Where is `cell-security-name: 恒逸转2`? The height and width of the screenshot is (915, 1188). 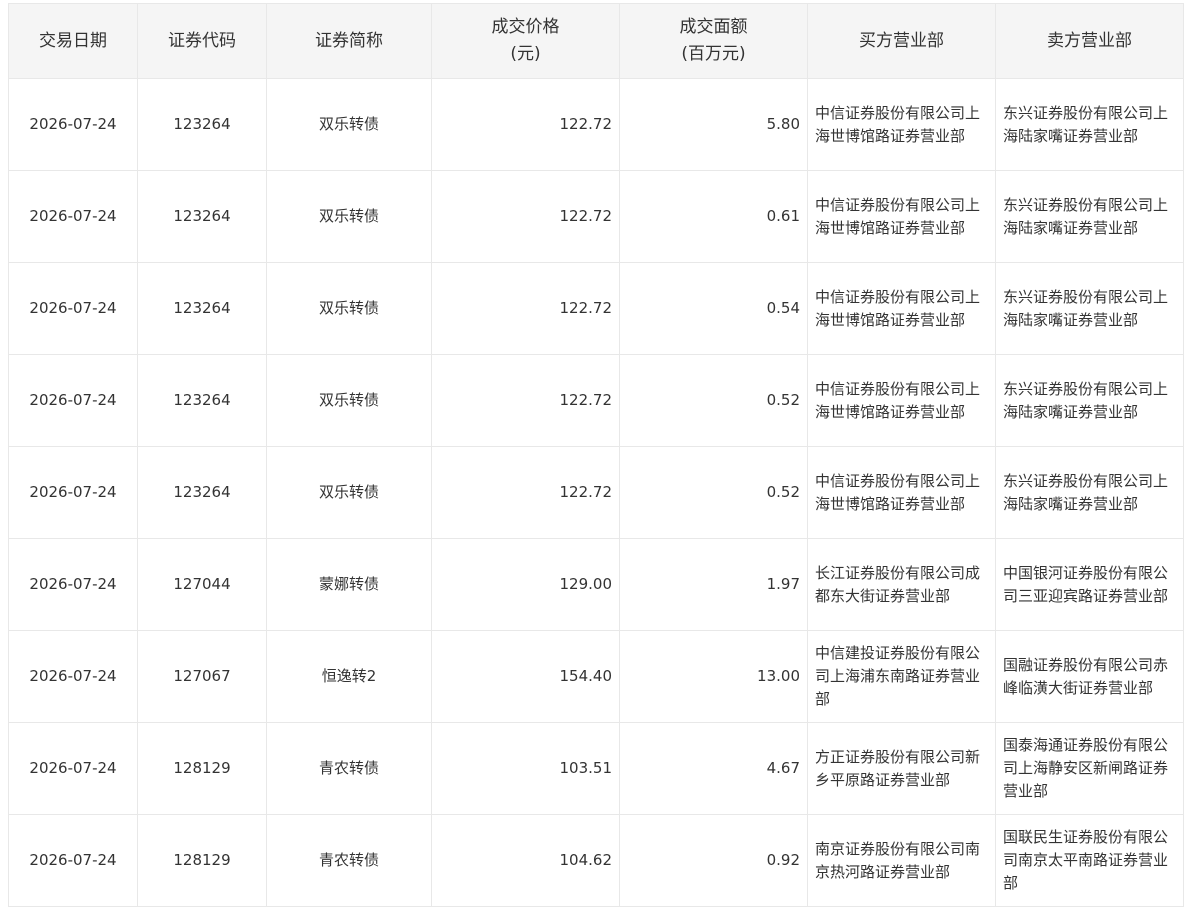
cell-security-name: 恒逸转2 is located at coordinates (349, 676).